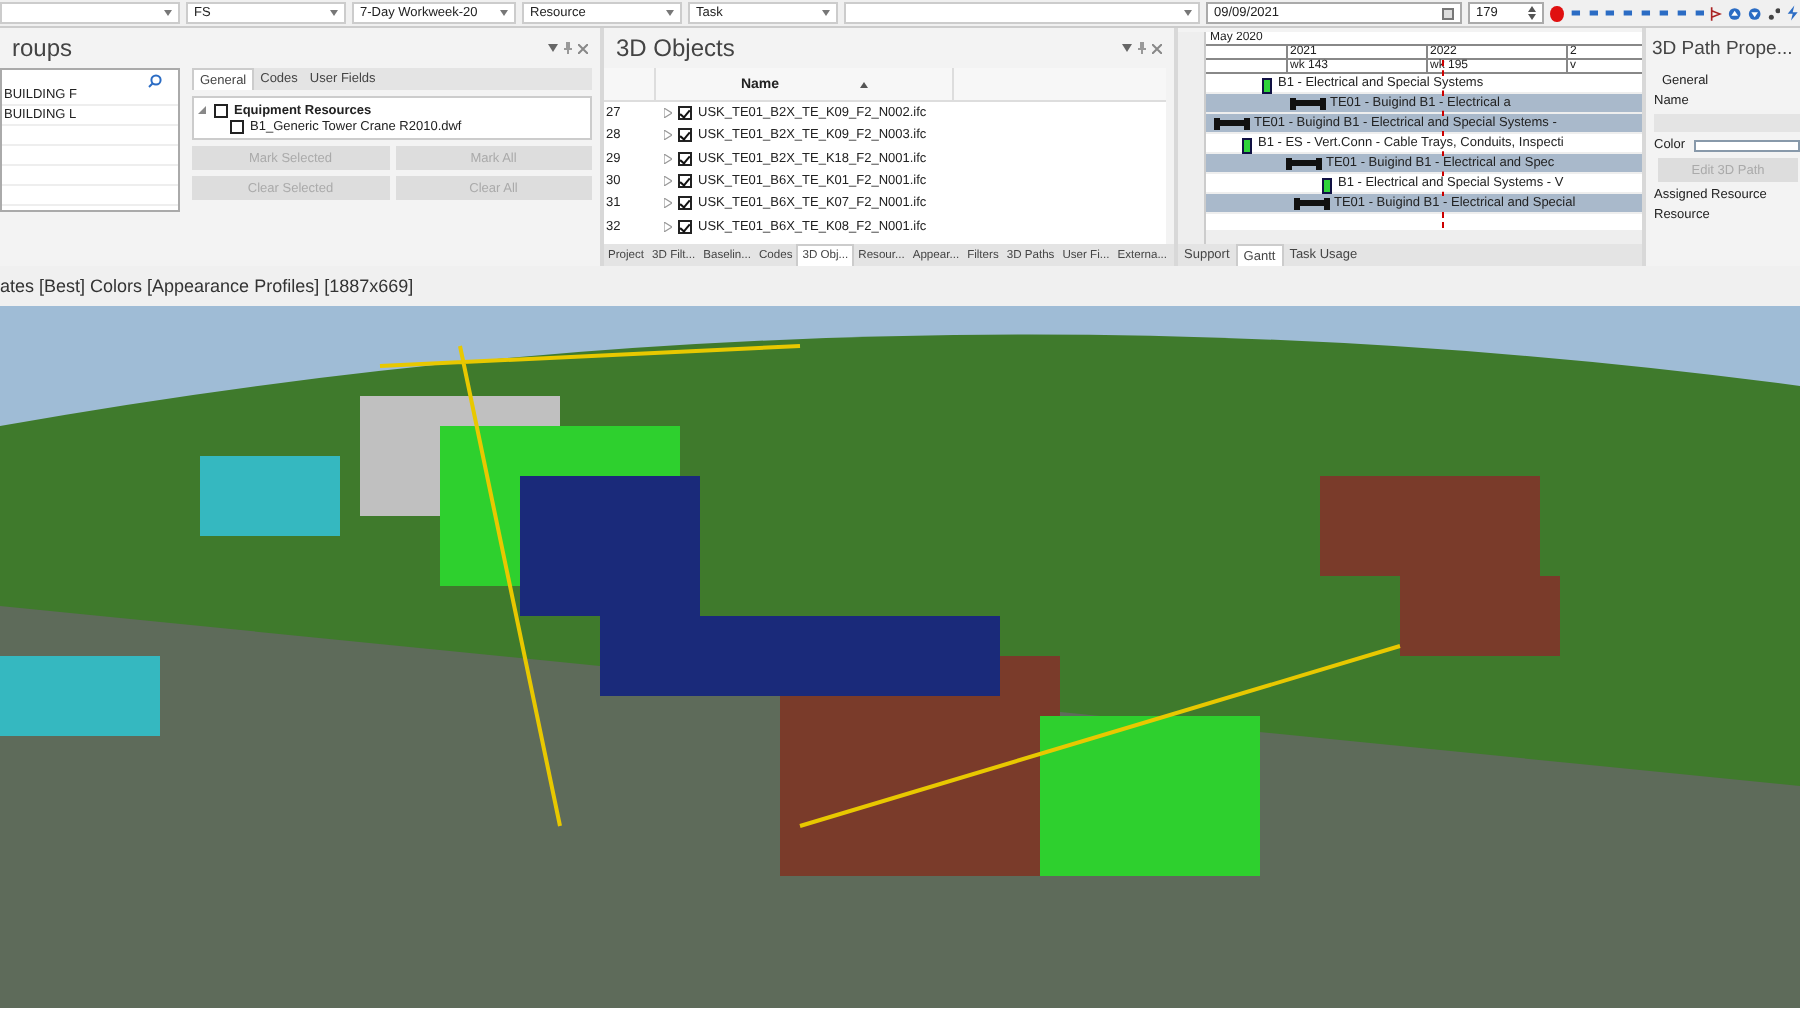 The width and height of the screenshot is (1800, 1012). Describe the element at coordinates (1424, 237) in the screenshot. I see `horizontal-scrollbar` at that location.